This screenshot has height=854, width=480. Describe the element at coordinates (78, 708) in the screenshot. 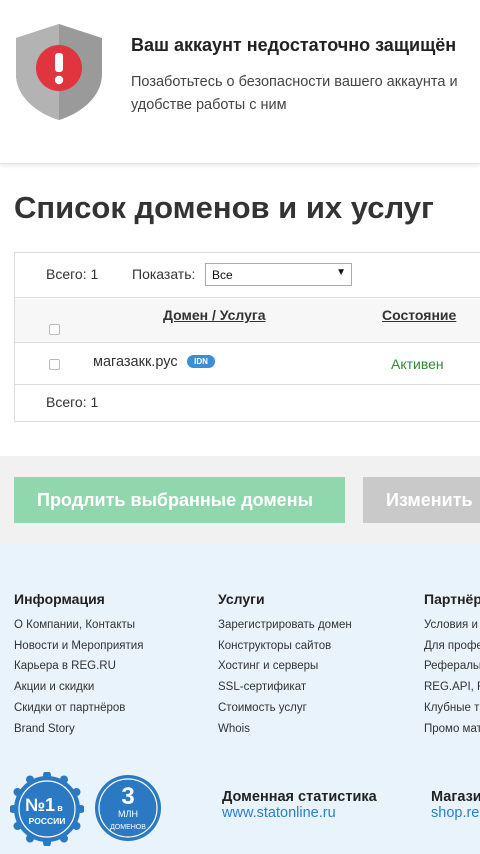

I see `footer-link: Скидки от партнёров` at that location.